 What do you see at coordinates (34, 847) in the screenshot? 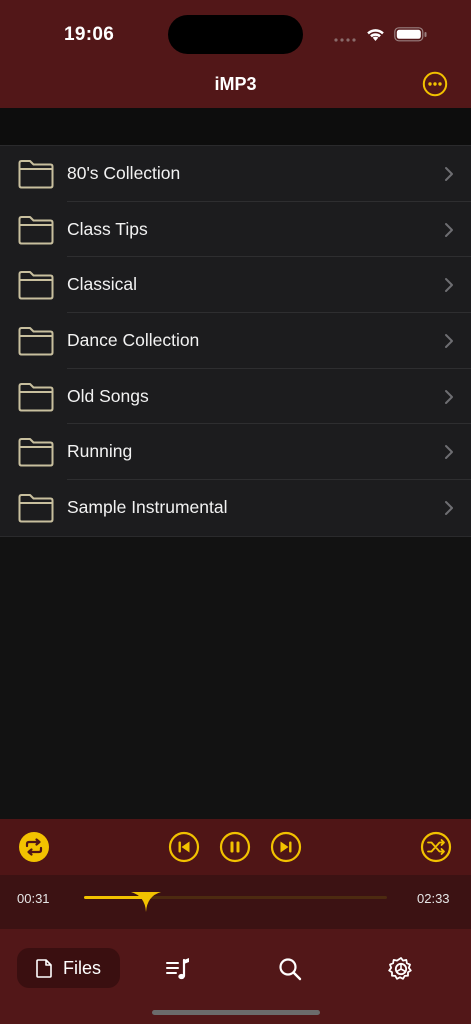
I see `repeat-icon` at bounding box center [34, 847].